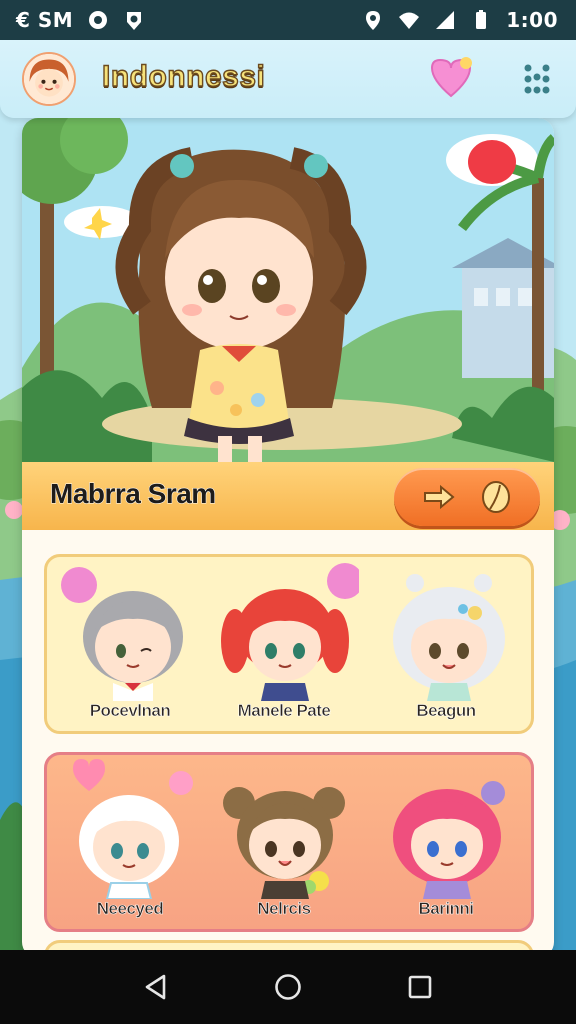 The image size is (576, 1024). I want to click on battery-icon, so click(481, 19).